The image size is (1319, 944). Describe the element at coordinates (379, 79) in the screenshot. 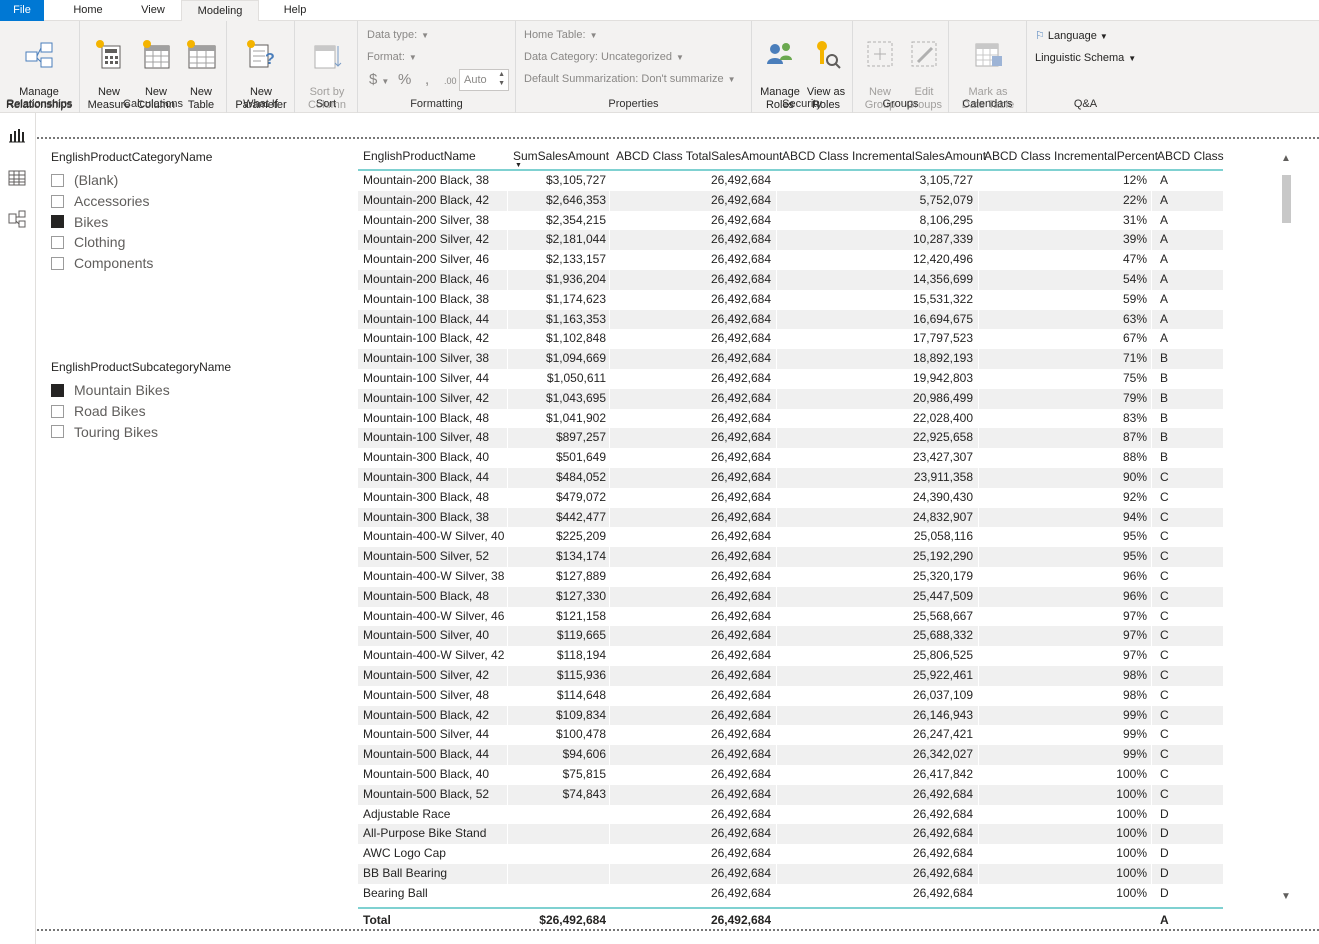

I see `currency-button: $ ▼` at that location.